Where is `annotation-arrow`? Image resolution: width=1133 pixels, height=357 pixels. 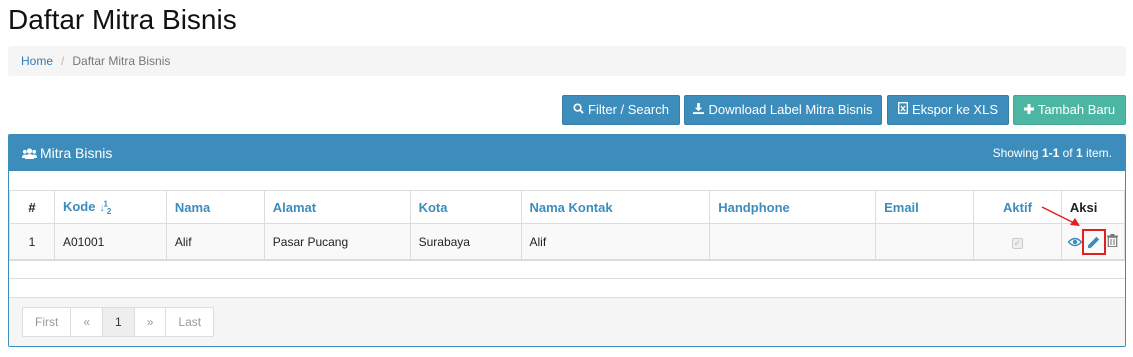
annotation-arrow is located at coordinates (1060, 216).